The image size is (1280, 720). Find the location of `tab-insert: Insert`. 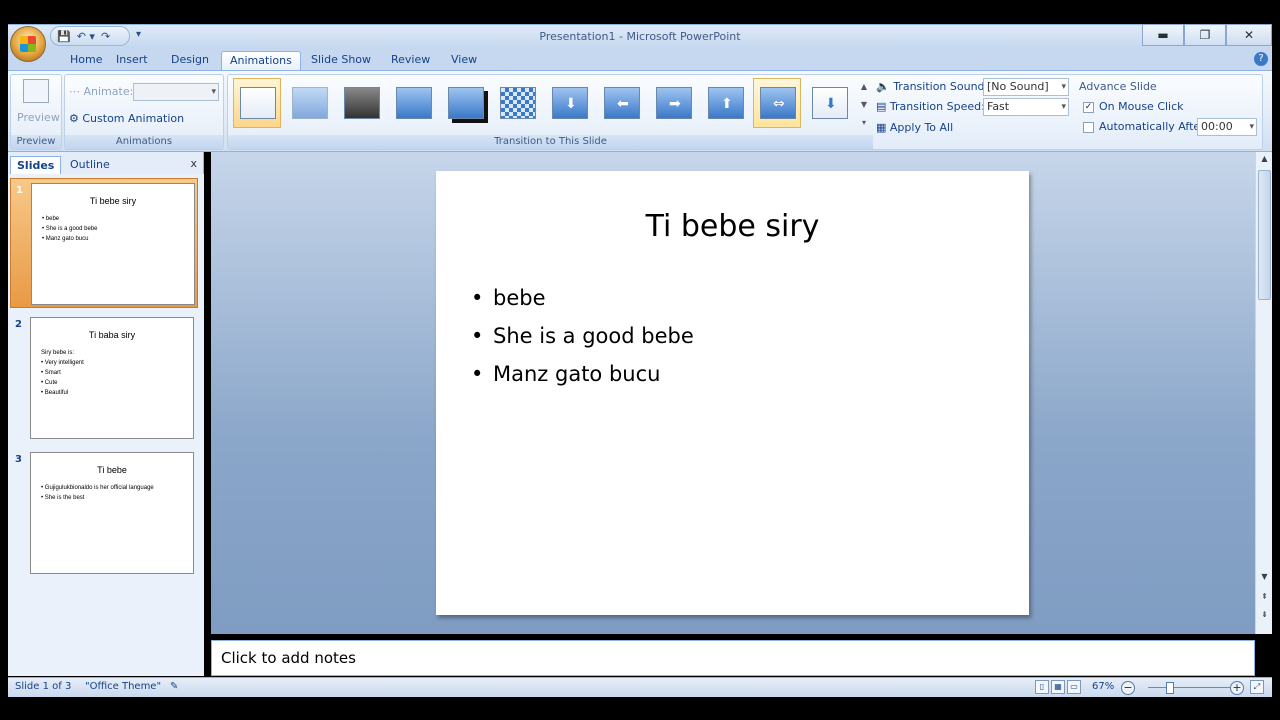

tab-insert: Insert is located at coordinates (132, 60).